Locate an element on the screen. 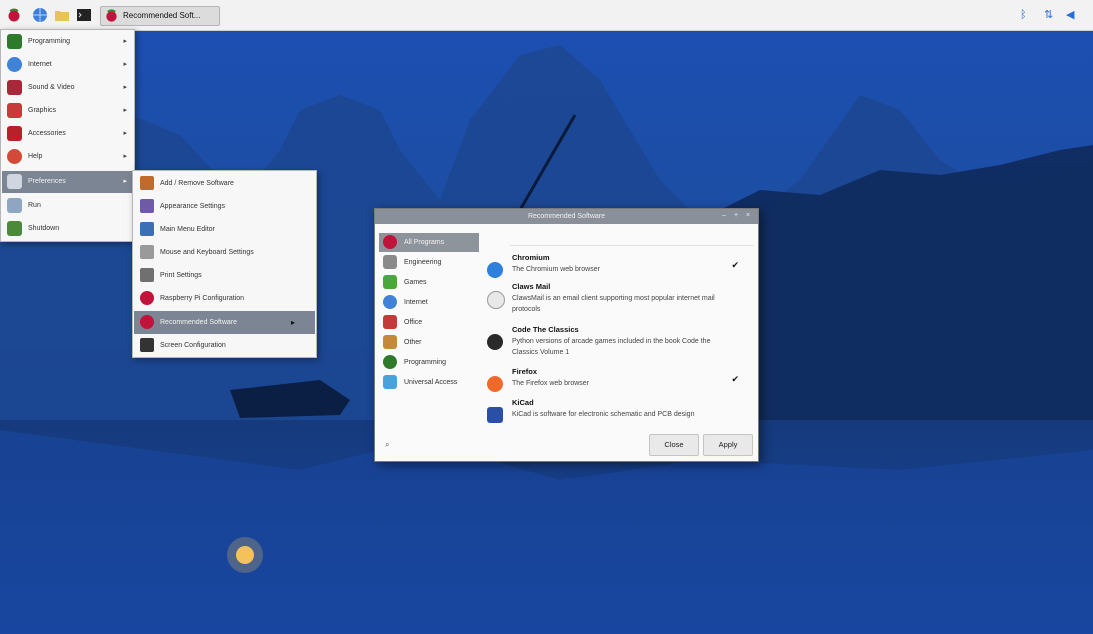 This screenshot has width=1093, height=634. submenu-item-print-settings: Print Settings is located at coordinates (224, 275).